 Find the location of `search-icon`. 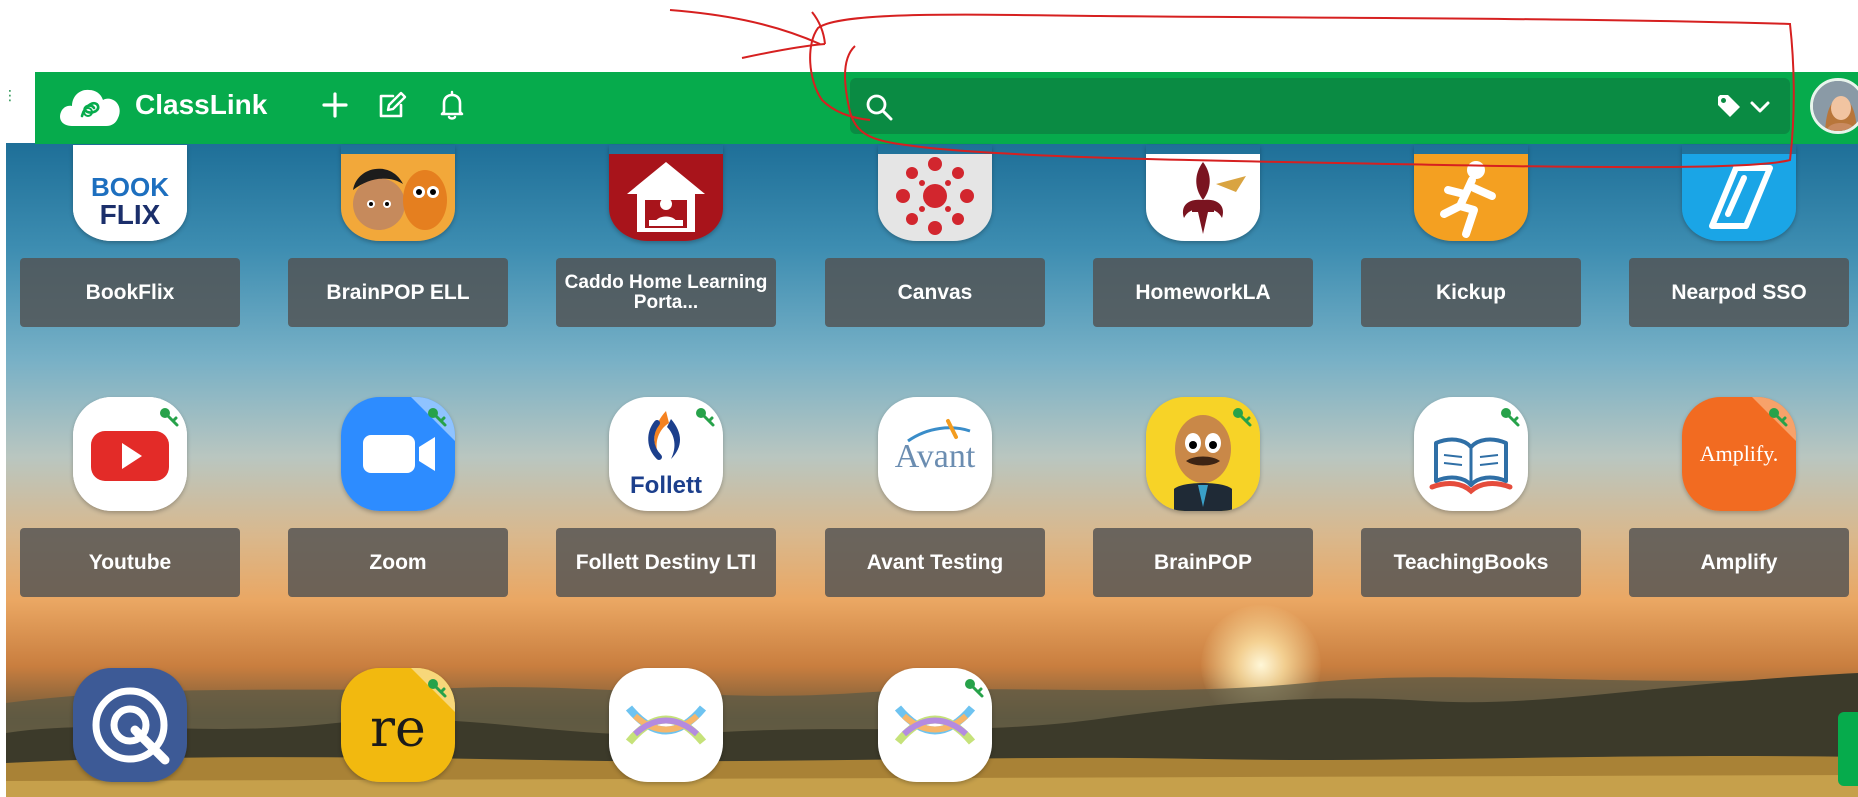

search-icon is located at coordinates (879, 107).